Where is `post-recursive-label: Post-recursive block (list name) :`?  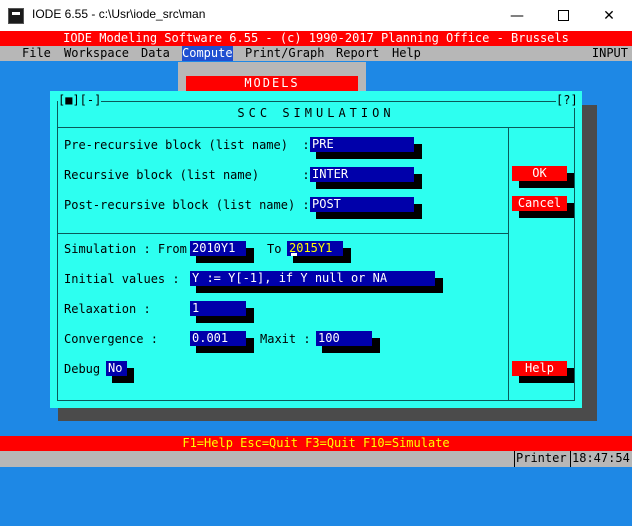
post-recursive-label: Post-recursive block (list name) : is located at coordinates (187, 205).